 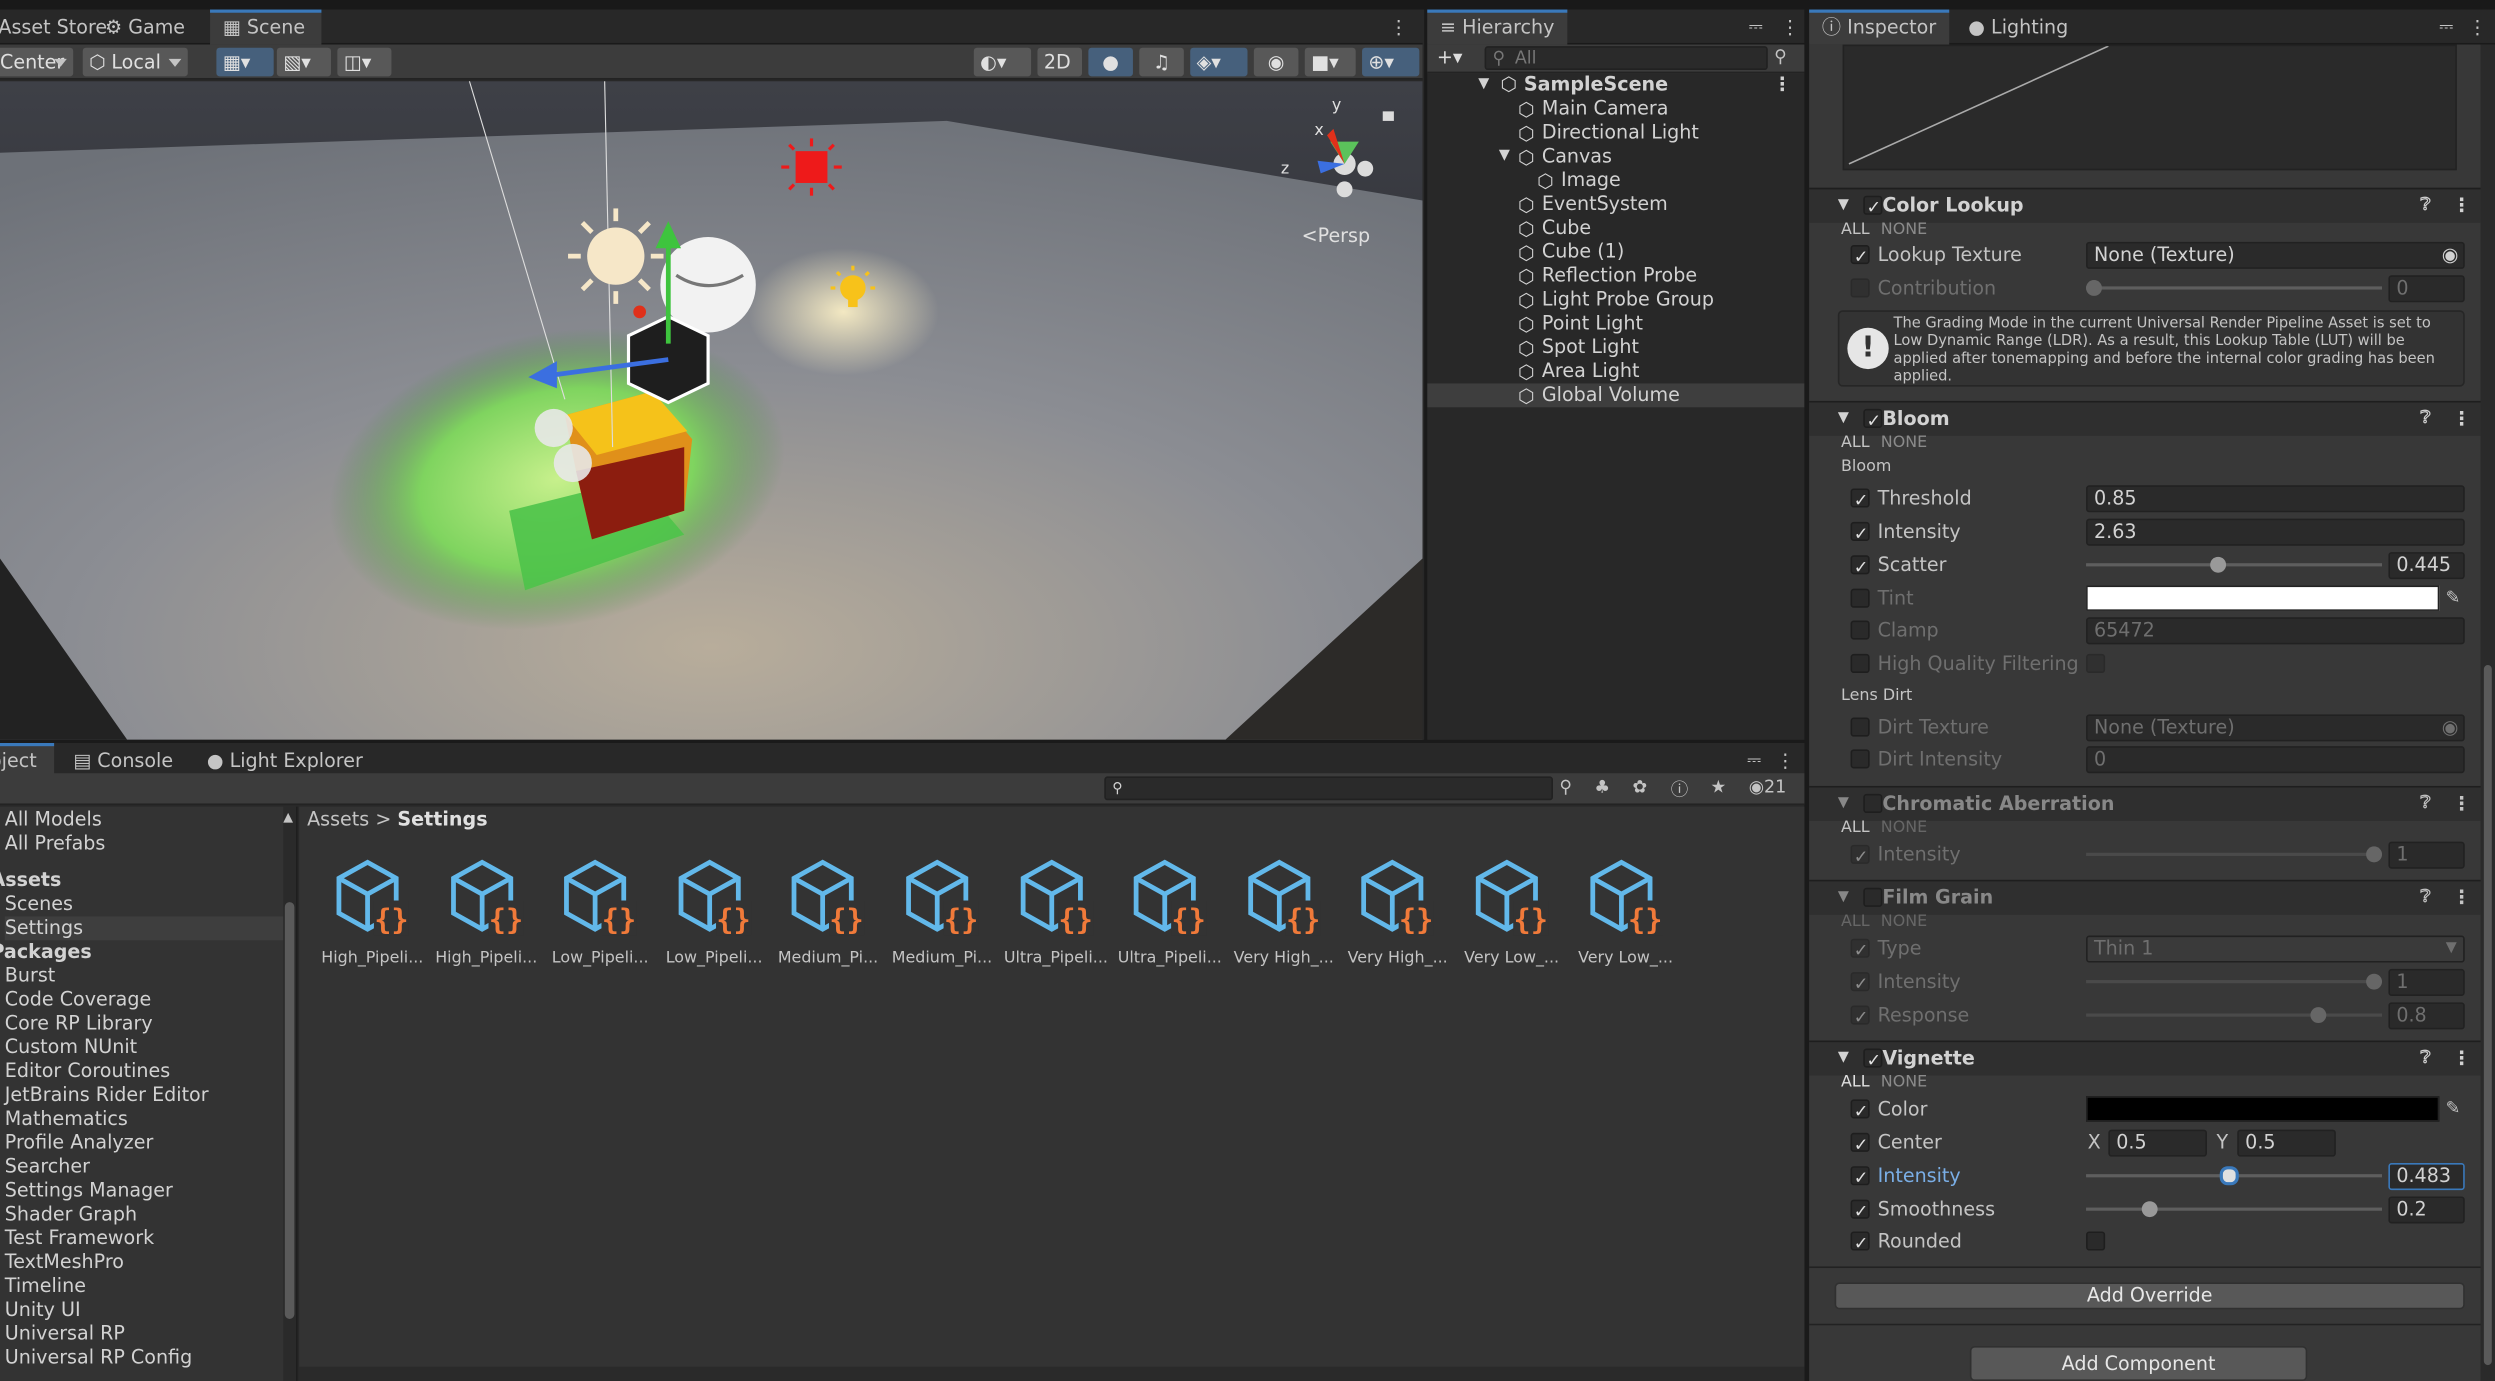 I want to click on type-checkbox, so click(x=1860, y=951).